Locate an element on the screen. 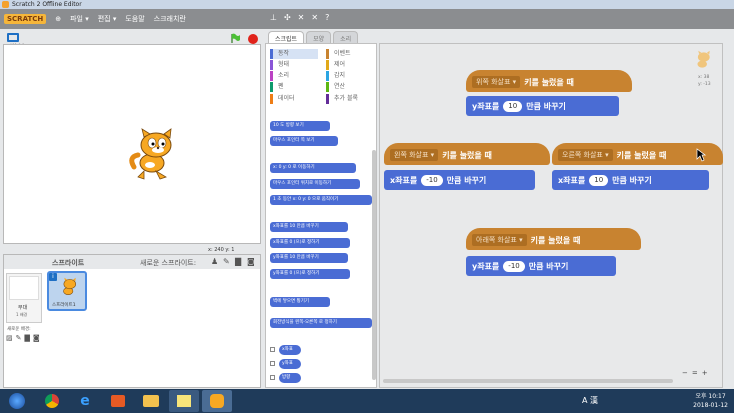  cat-sprite is located at coordinates (154, 155).